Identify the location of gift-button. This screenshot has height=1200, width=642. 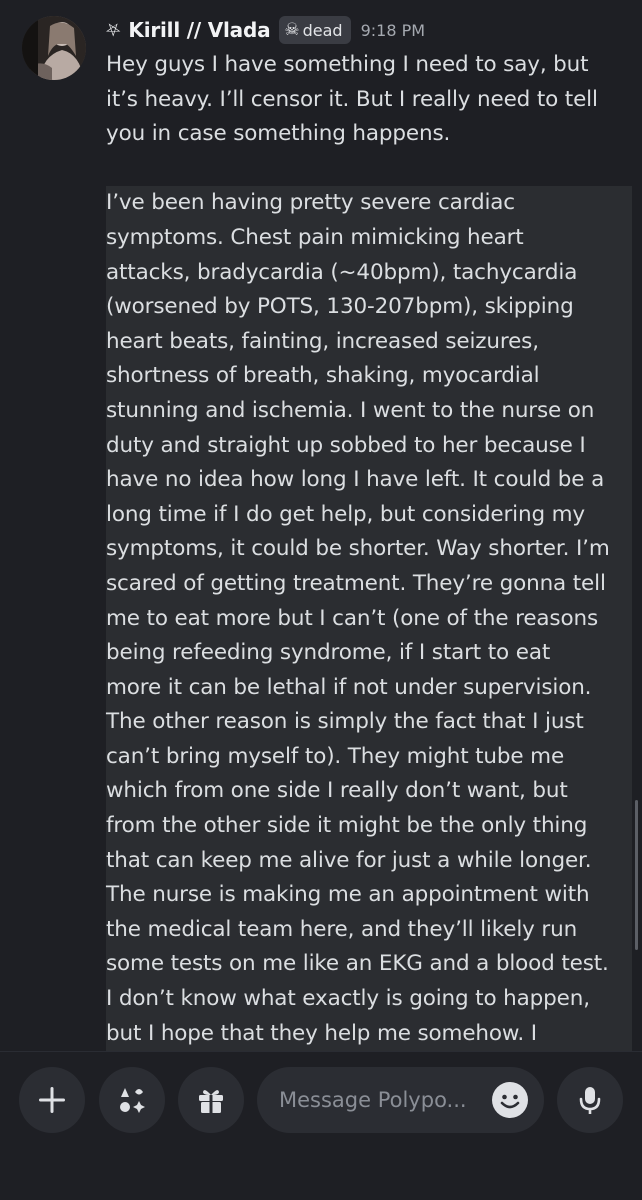
(211, 1100).